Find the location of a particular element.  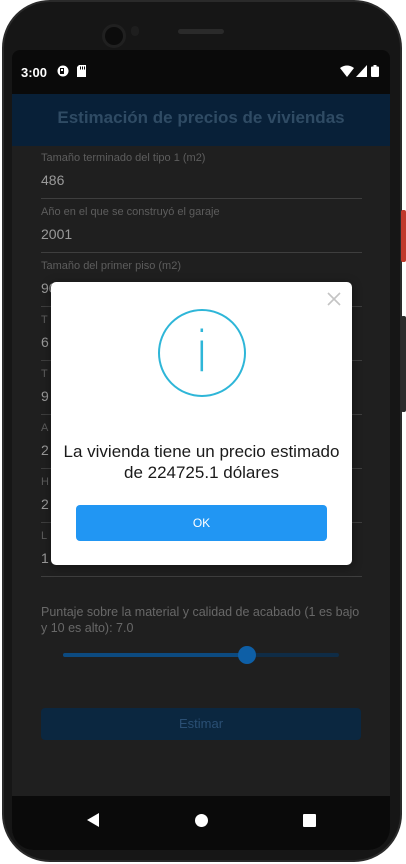

estimate-button: Estimar is located at coordinates (201, 724).